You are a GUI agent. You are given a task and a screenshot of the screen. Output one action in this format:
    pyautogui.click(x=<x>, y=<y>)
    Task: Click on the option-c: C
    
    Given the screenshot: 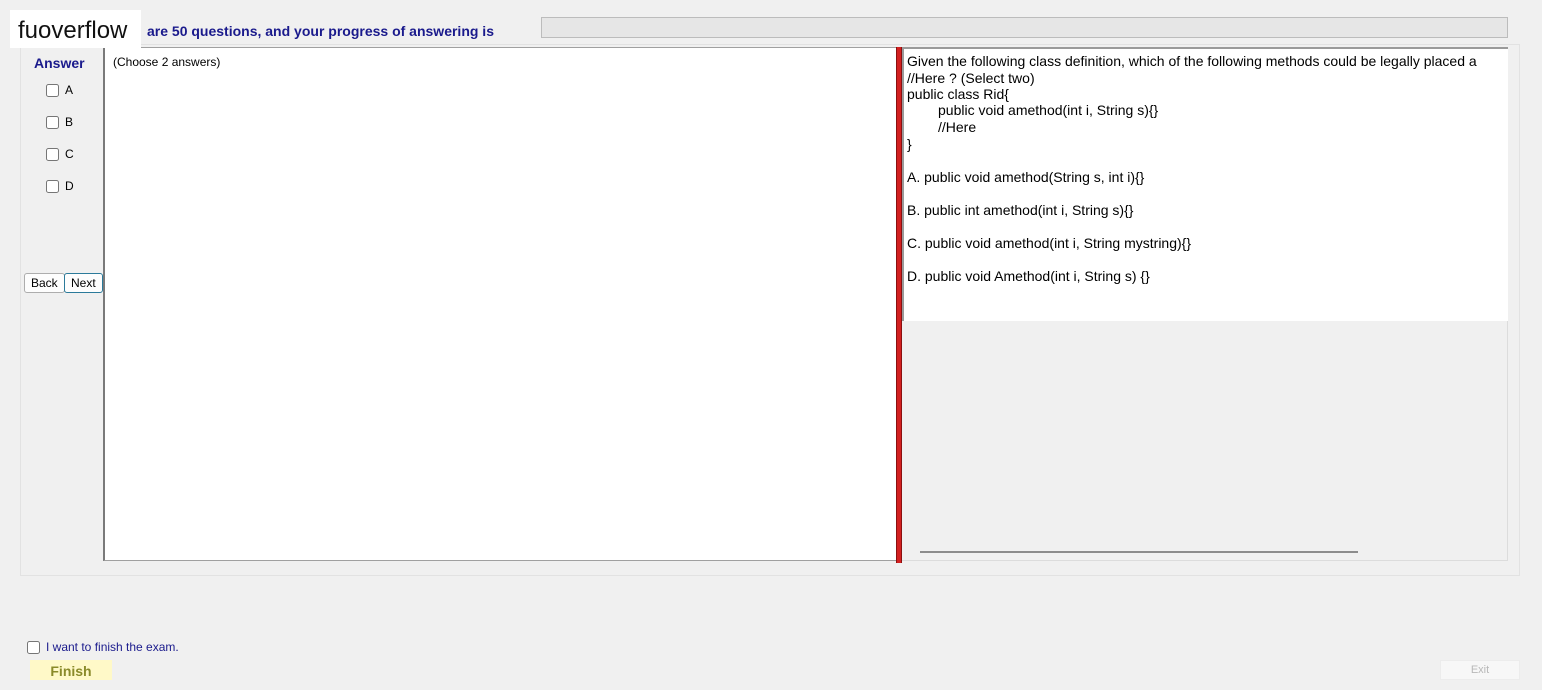 What is the action you would take?
    pyautogui.click(x=60, y=154)
    